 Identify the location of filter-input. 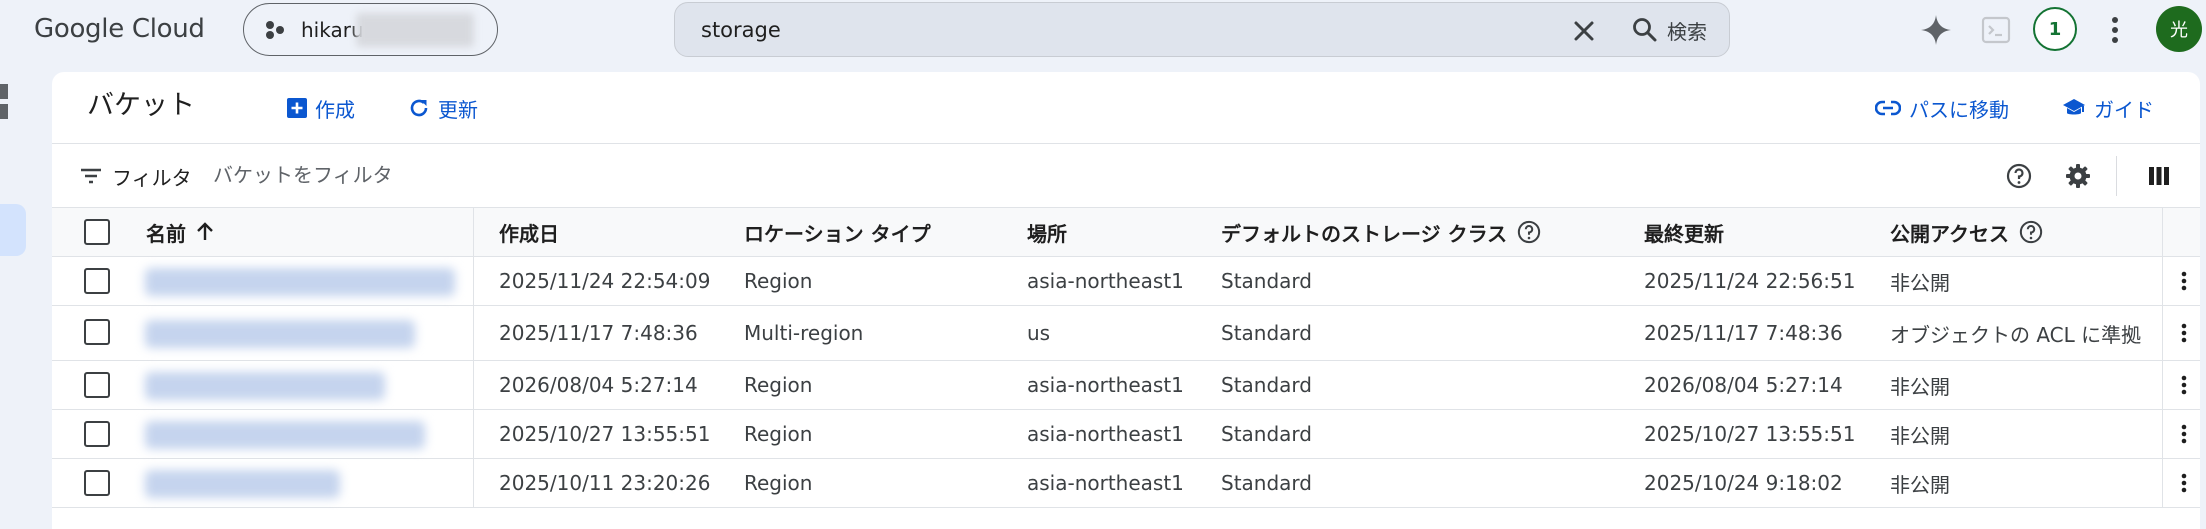
(463, 175).